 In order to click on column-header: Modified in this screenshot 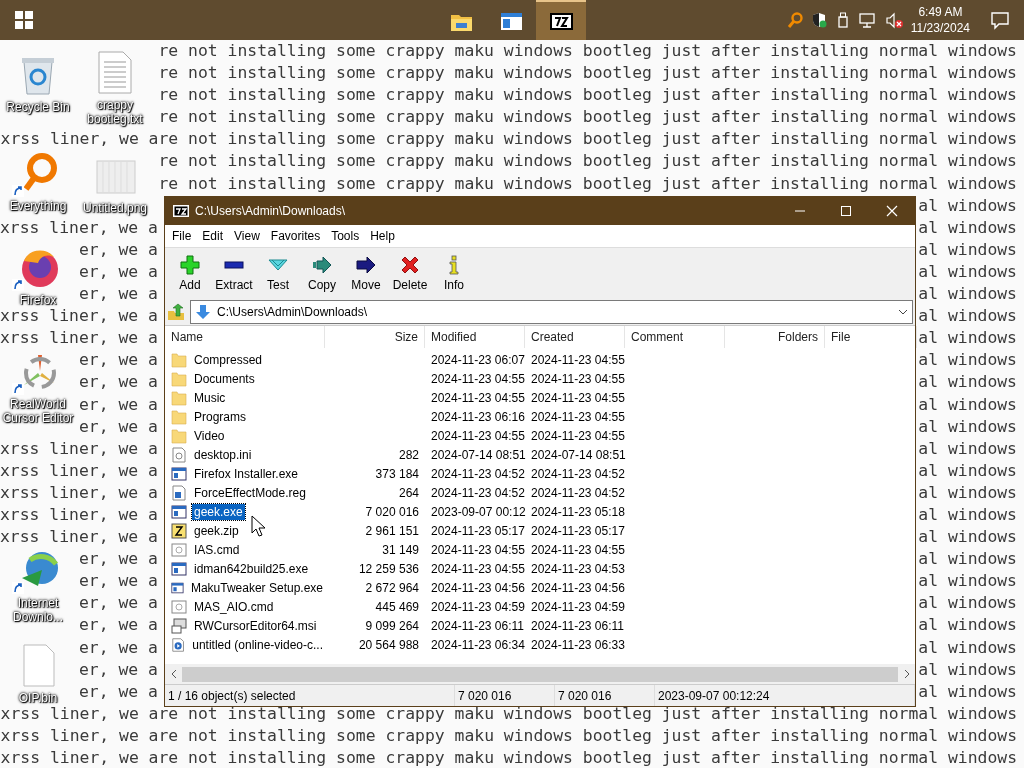, I will do `click(475, 337)`.